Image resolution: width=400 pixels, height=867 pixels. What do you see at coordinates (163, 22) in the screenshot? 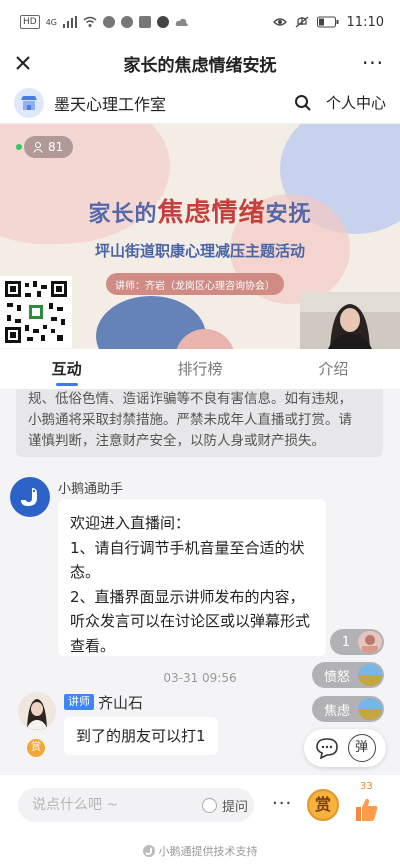
I see `qq-icon` at bounding box center [163, 22].